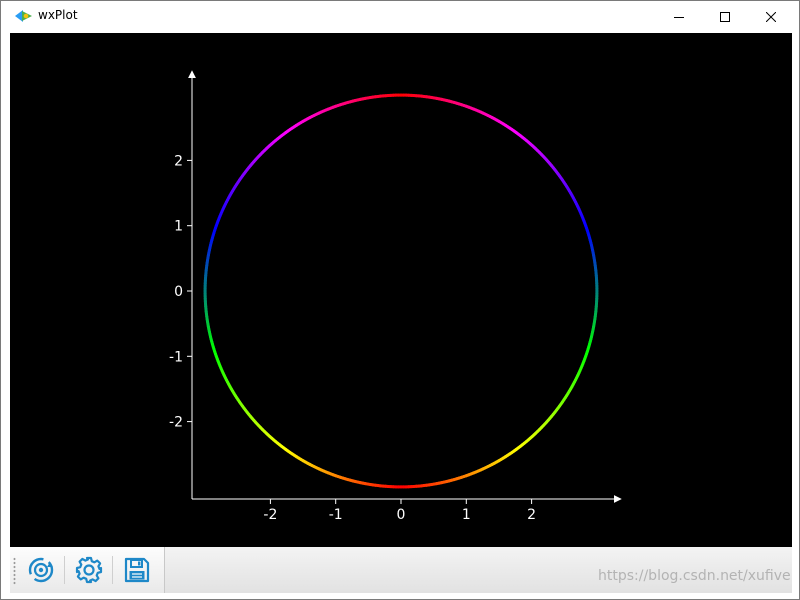  I want to click on minimize-icon, so click(679, 17).